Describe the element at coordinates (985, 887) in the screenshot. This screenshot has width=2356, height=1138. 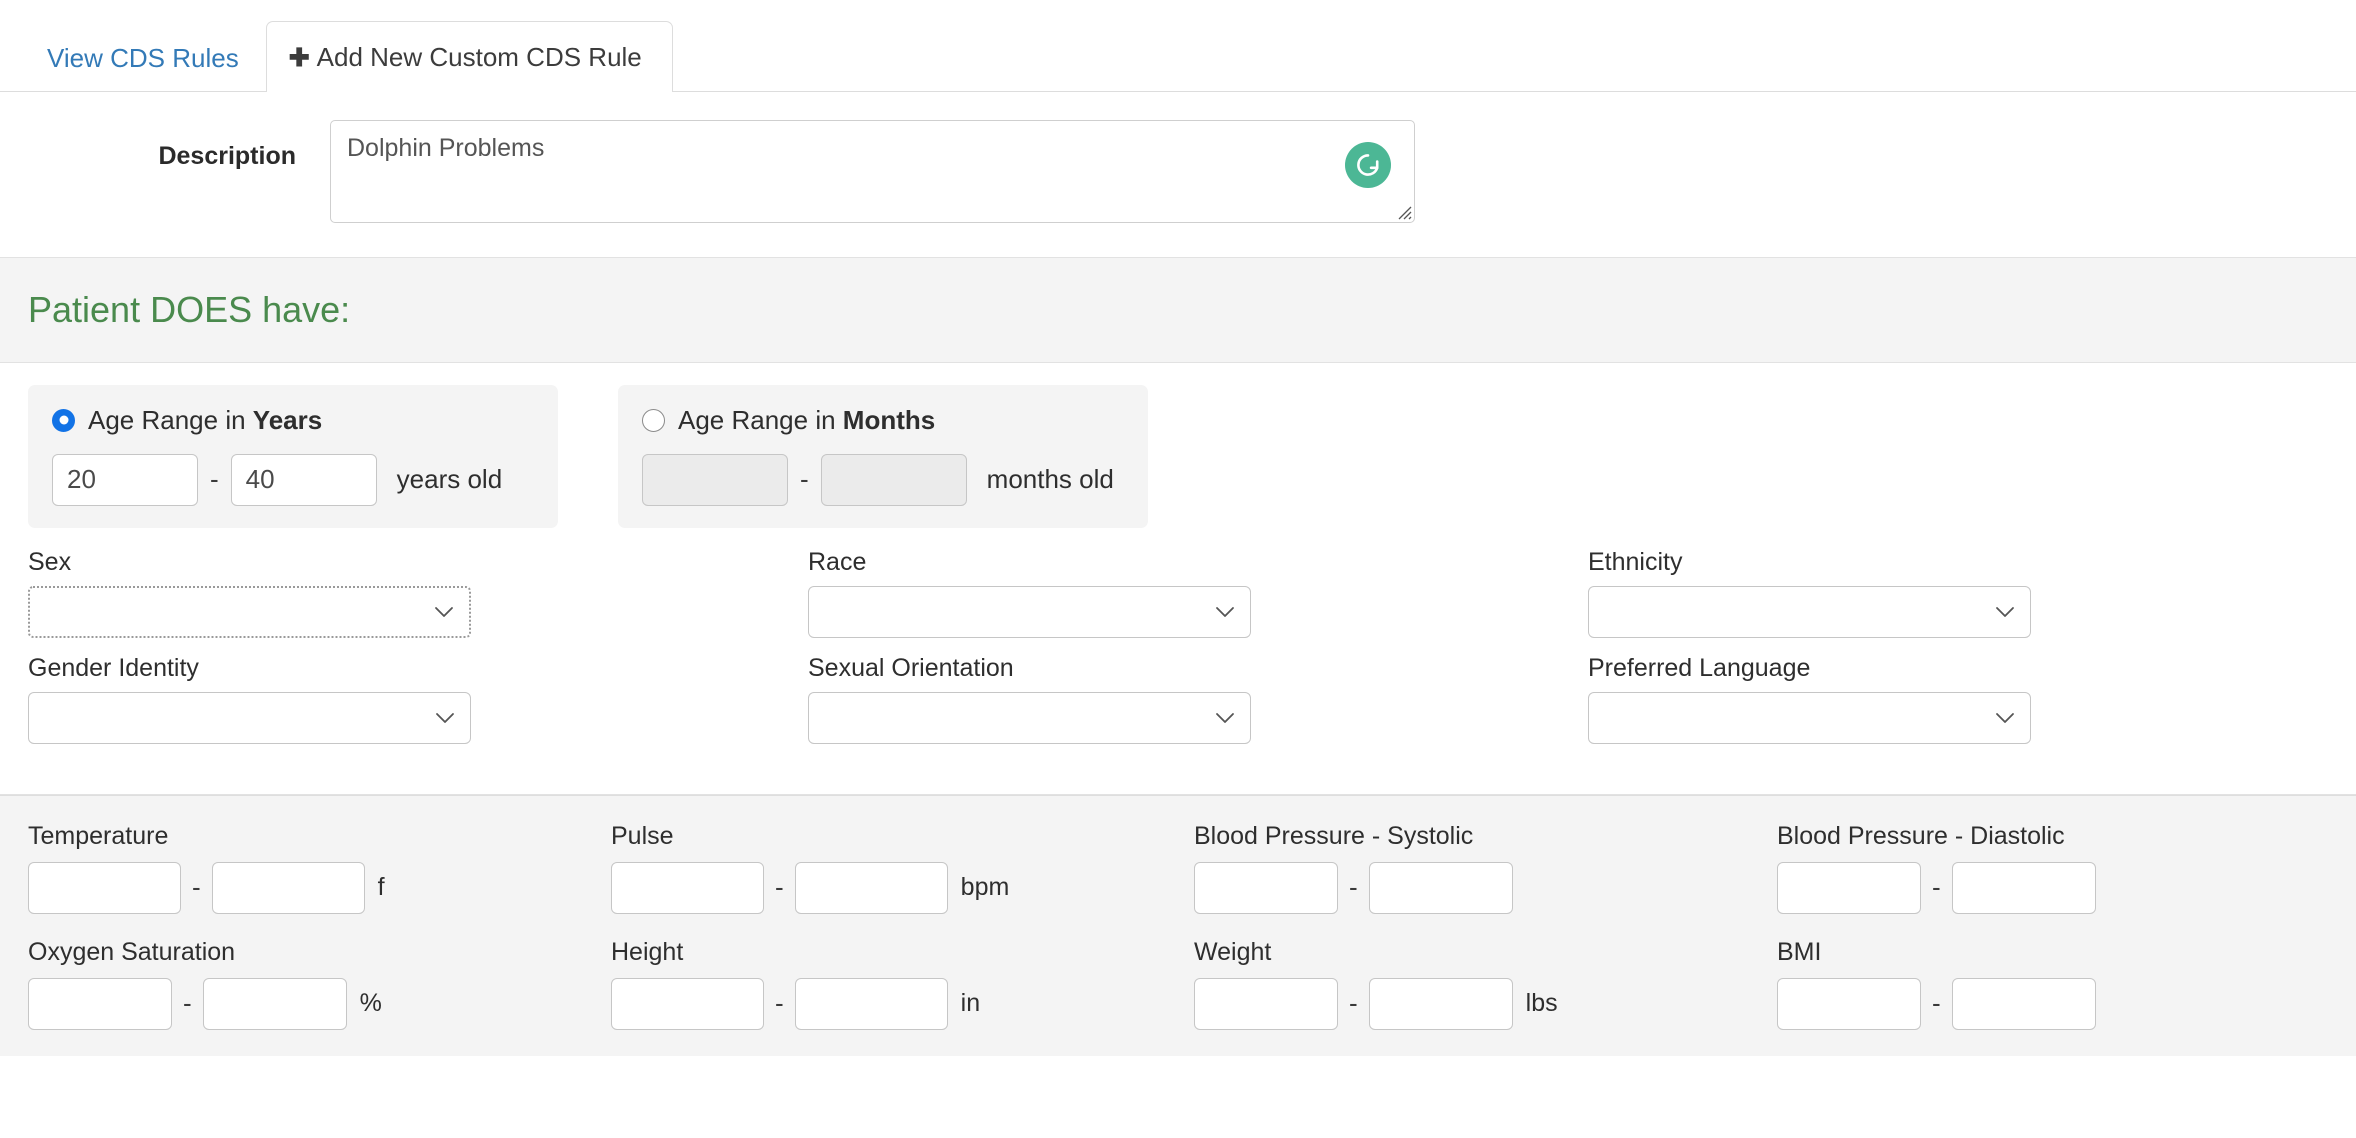
I see `pulse-unit: bpm` at that location.